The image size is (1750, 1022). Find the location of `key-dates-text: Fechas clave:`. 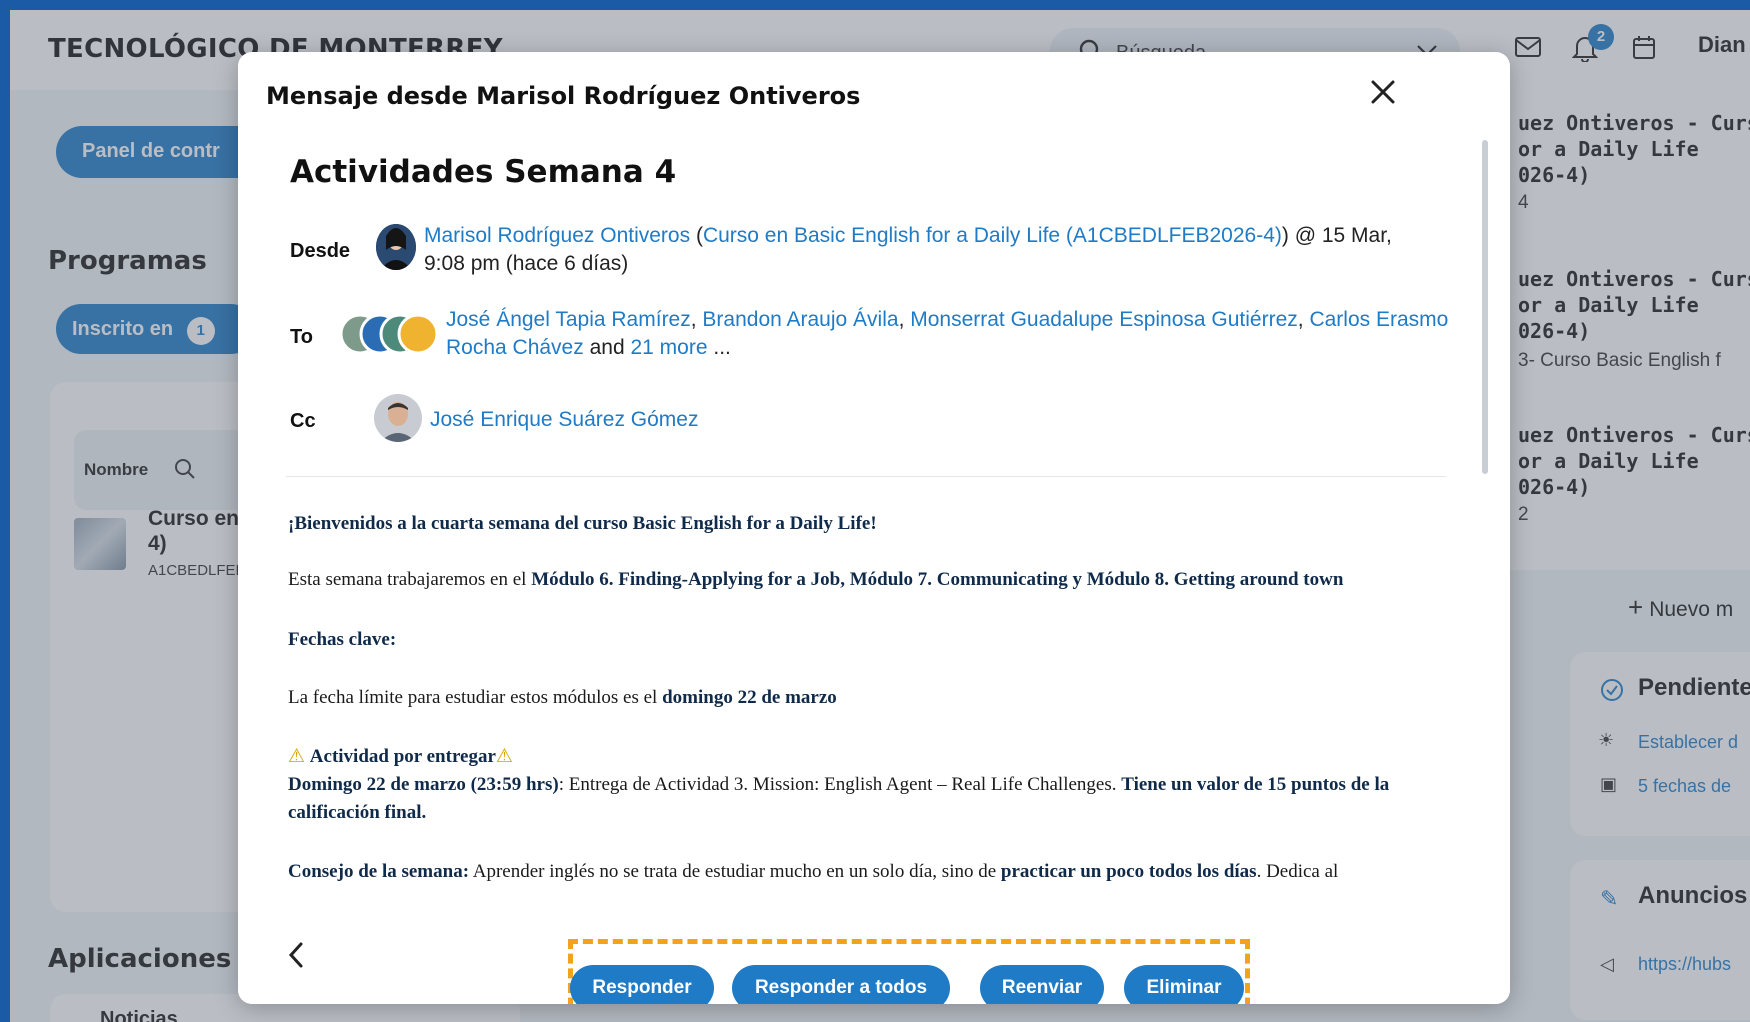

key-dates-text: Fechas clave: is located at coordinates (342, 639).